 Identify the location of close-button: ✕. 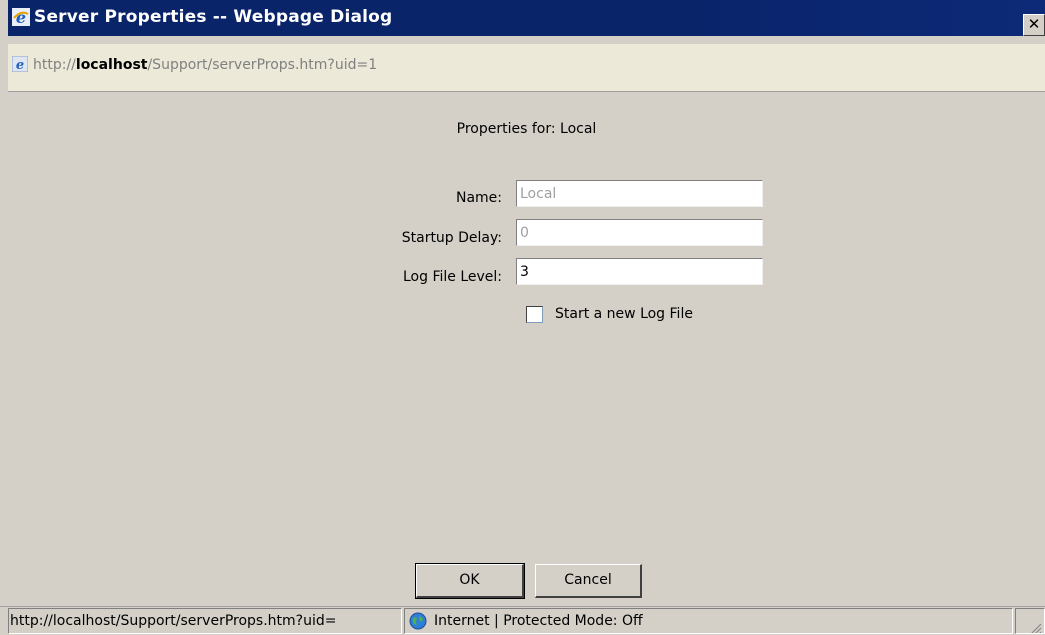
(1034, 25).